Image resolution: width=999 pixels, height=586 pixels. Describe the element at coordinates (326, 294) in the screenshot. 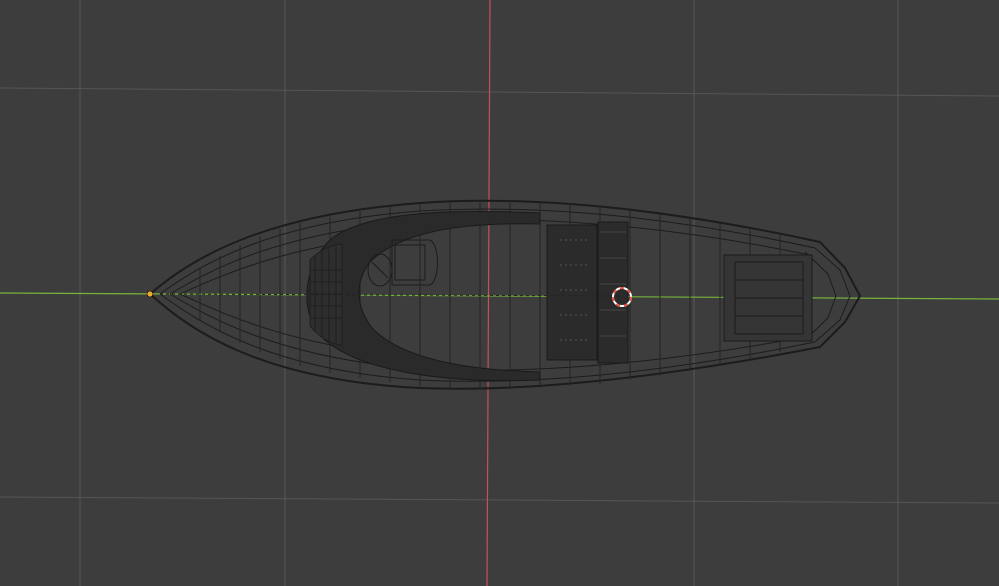

I see `bow-seat-mesh` at that location.